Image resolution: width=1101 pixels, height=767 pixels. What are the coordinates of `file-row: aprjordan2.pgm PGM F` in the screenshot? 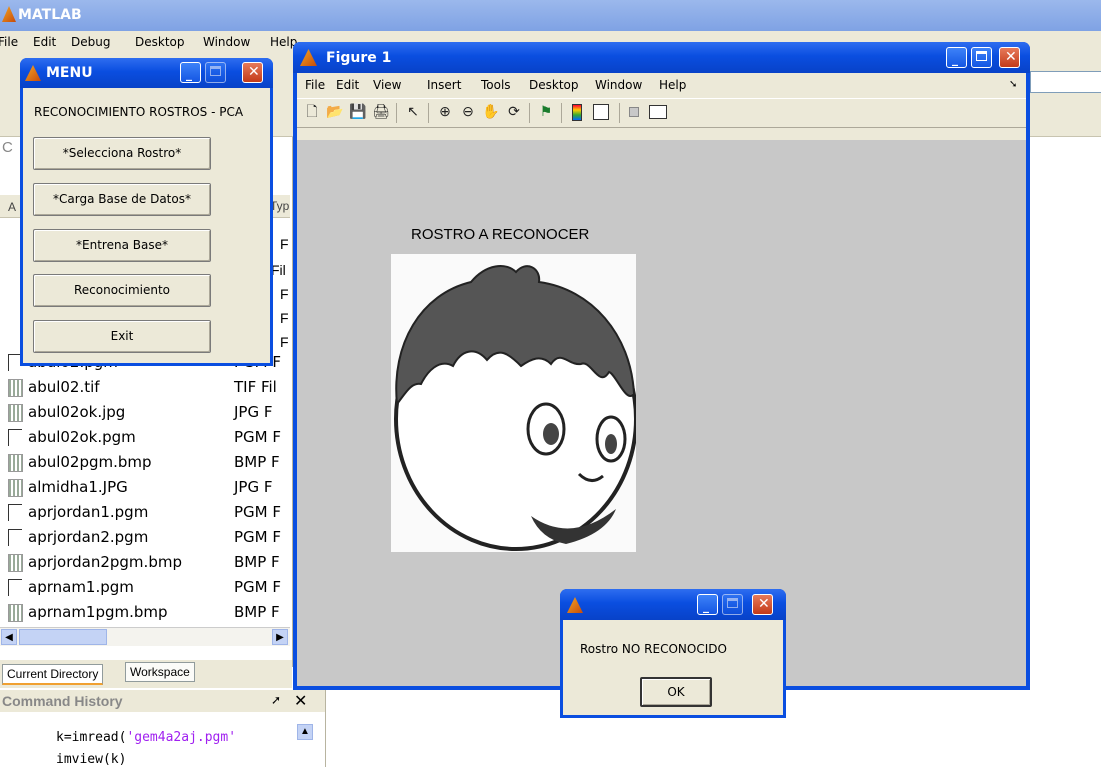 It's located at (145, 538).